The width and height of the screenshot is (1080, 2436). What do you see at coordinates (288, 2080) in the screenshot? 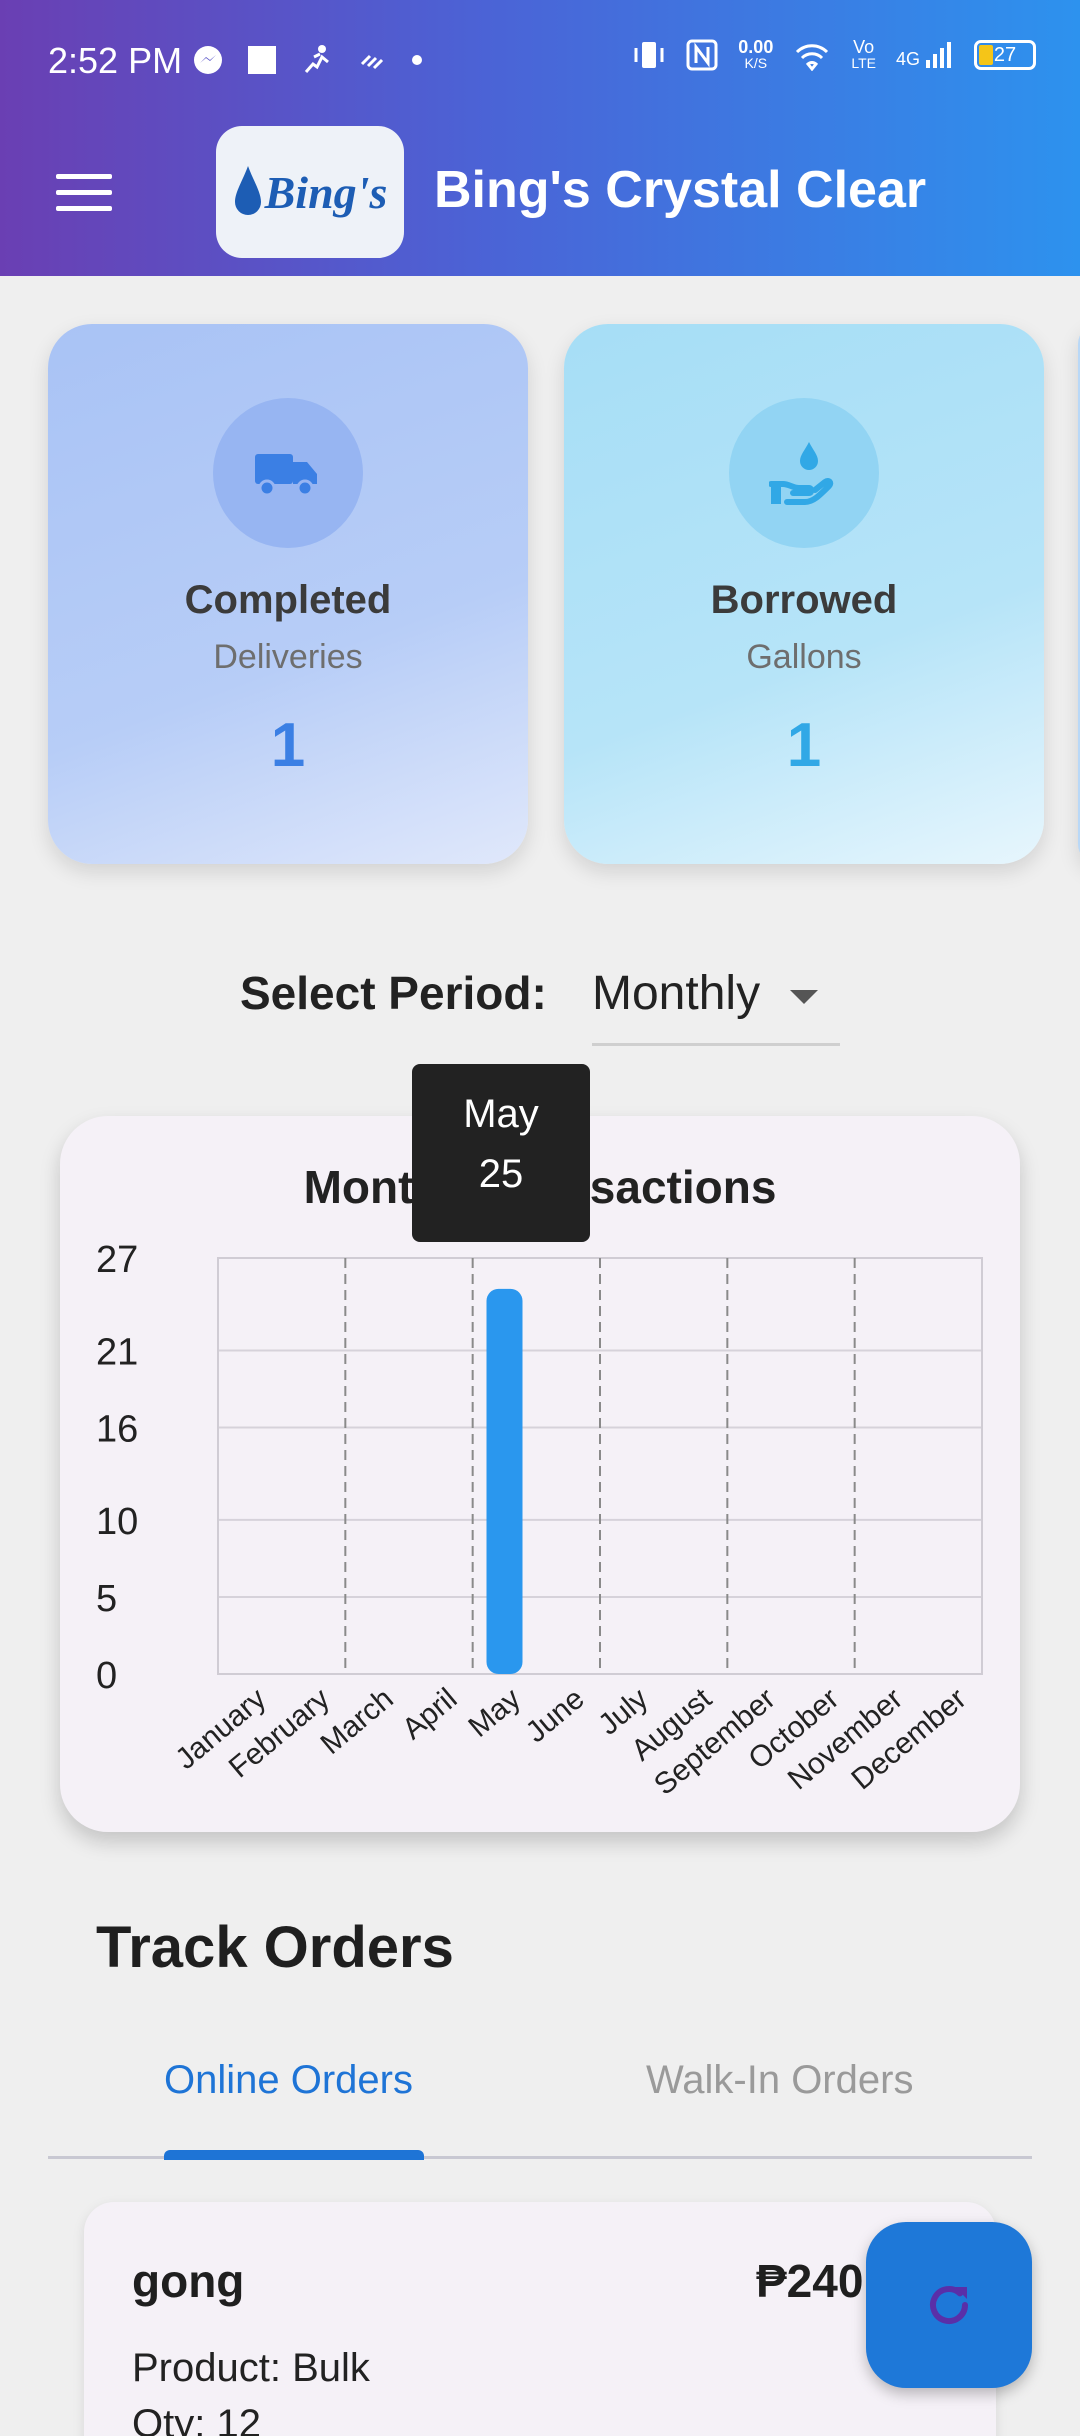
I see `tab-online-orders: Online Orders` at bounding box center [288, 2080].